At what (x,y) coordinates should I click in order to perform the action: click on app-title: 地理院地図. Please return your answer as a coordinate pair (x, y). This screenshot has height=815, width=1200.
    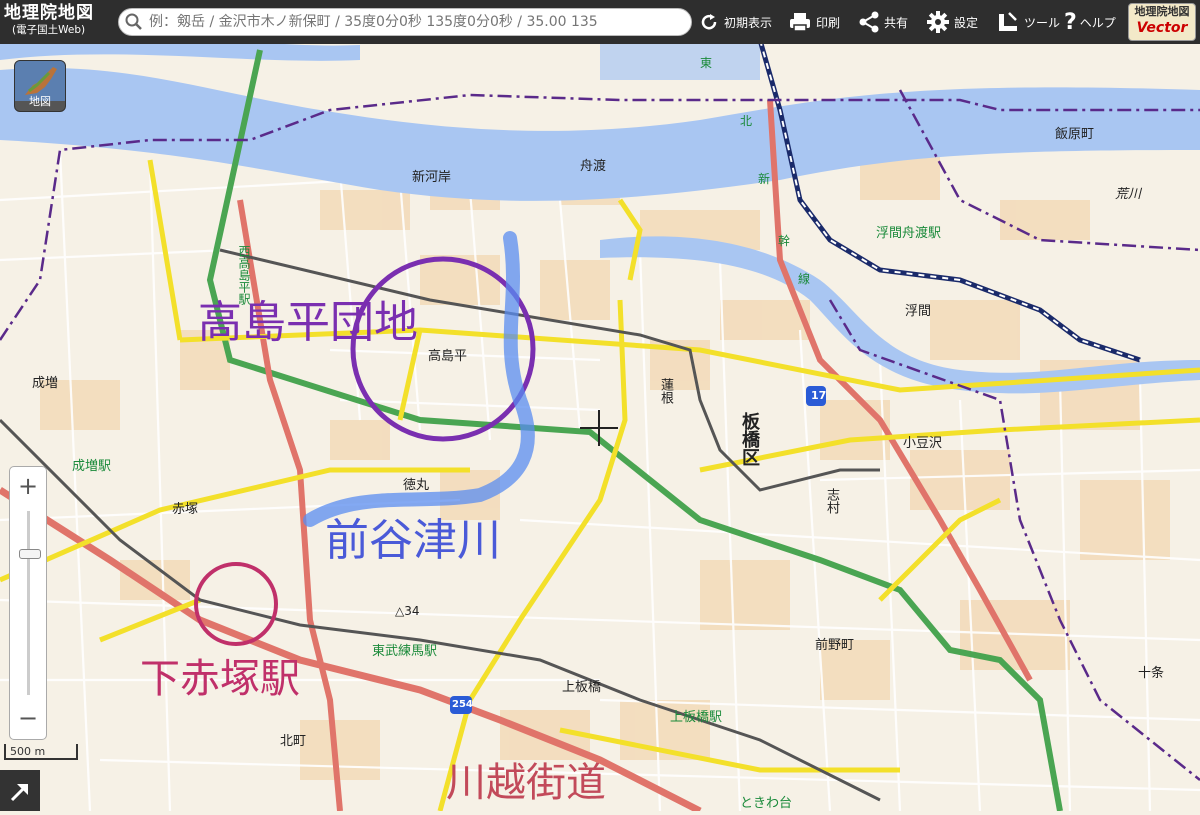
    Looking at the image, I should click on (49, 13).